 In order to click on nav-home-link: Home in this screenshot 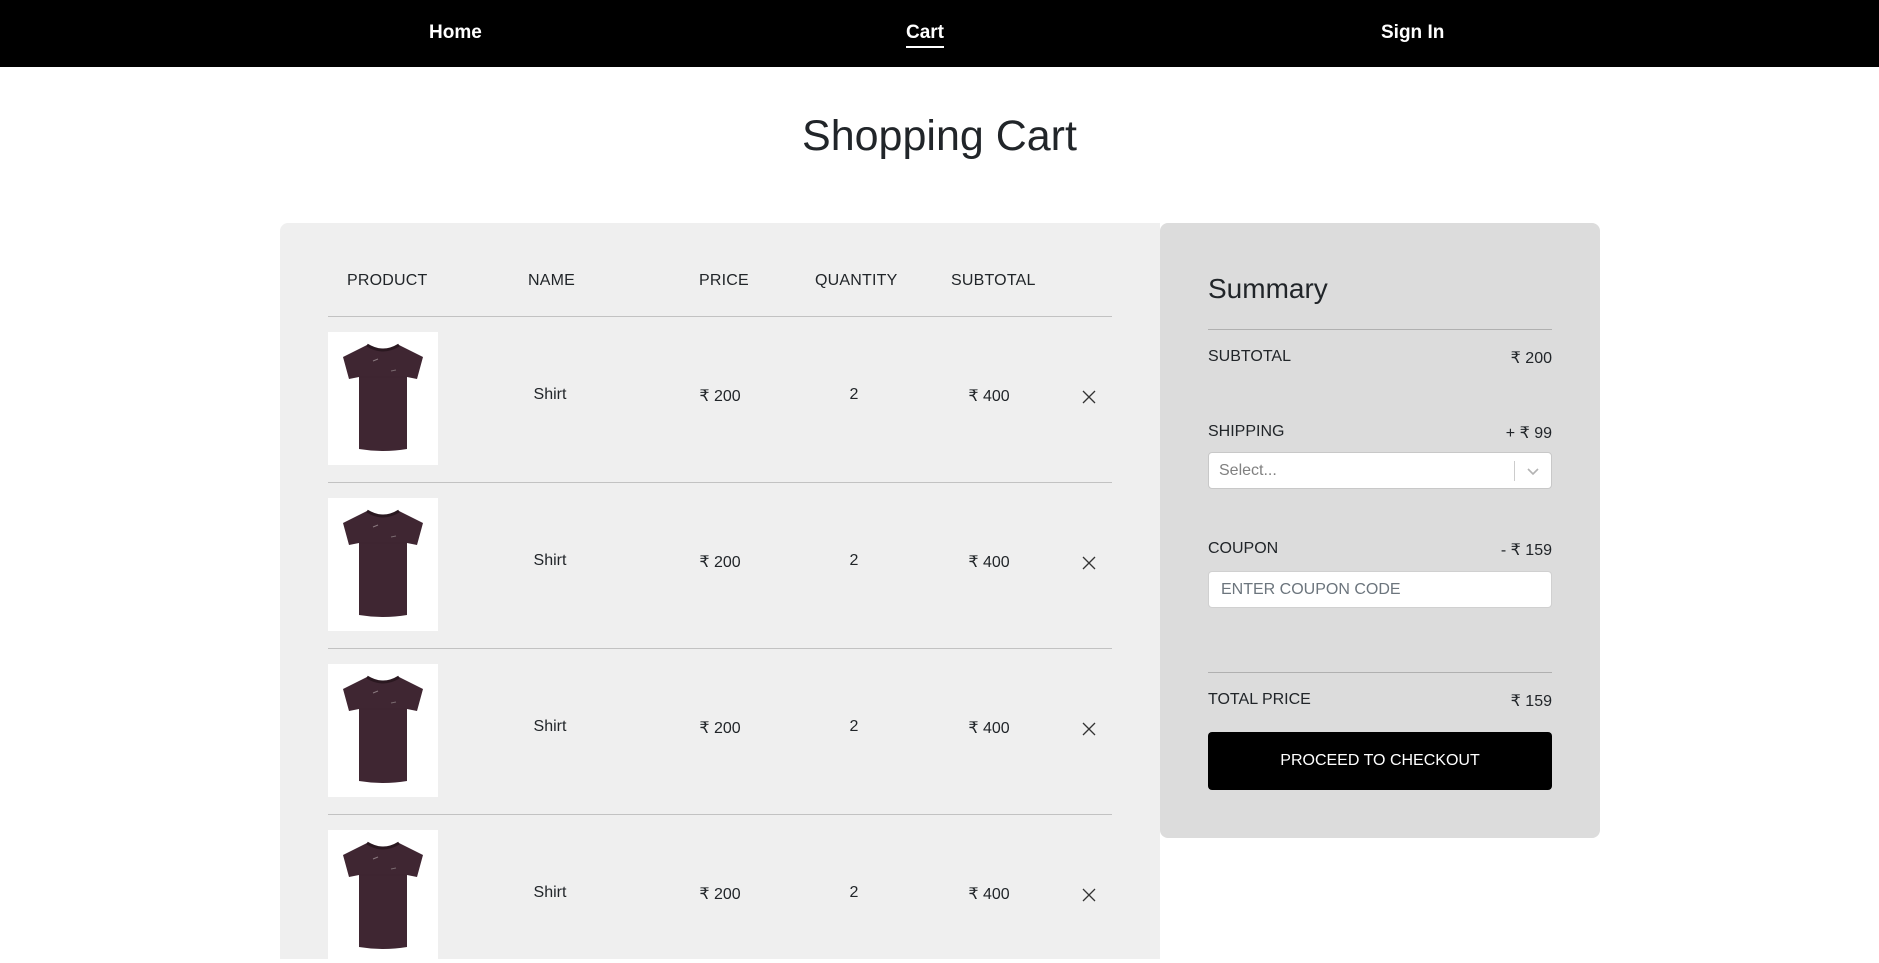, I will do `click(455, 33)`.